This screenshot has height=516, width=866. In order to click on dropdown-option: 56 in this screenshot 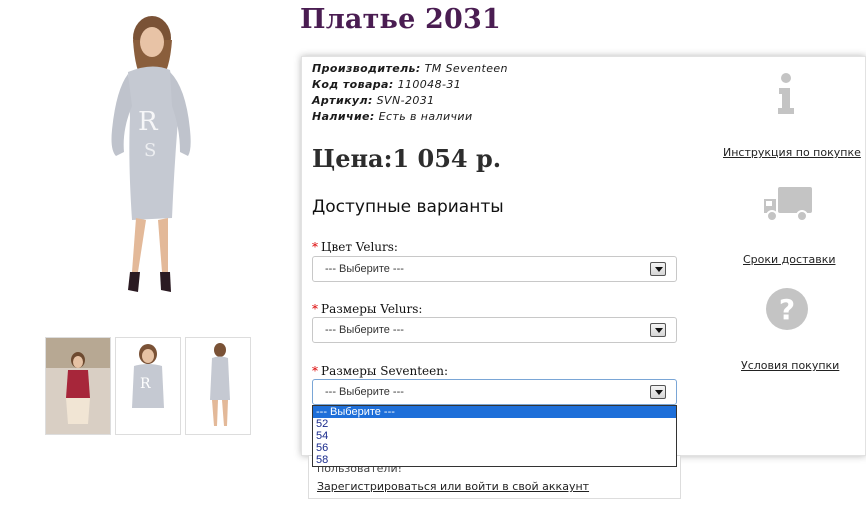, I will do `click(494, 448)`.